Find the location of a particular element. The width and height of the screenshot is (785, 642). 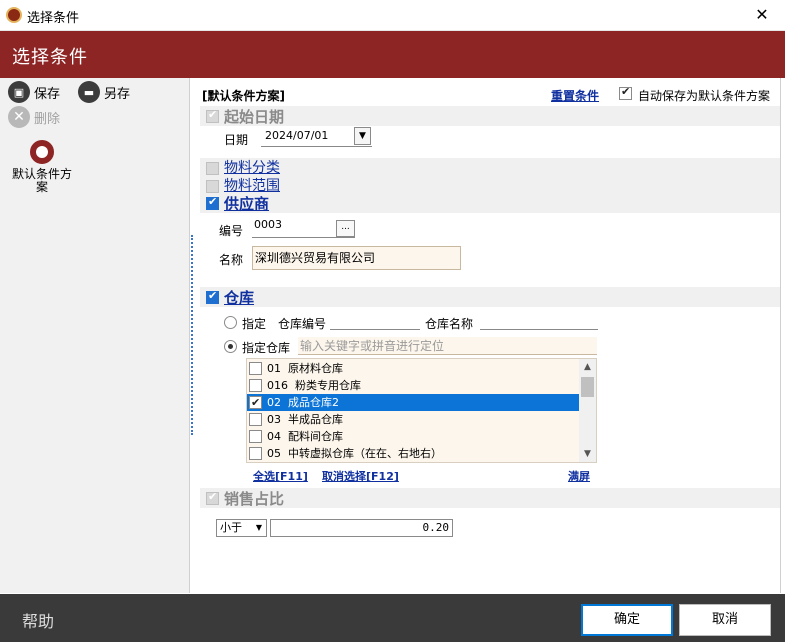

list-item: 05 中转虚拟仓库（在在、右地右） is located at coordinates (413, 453).